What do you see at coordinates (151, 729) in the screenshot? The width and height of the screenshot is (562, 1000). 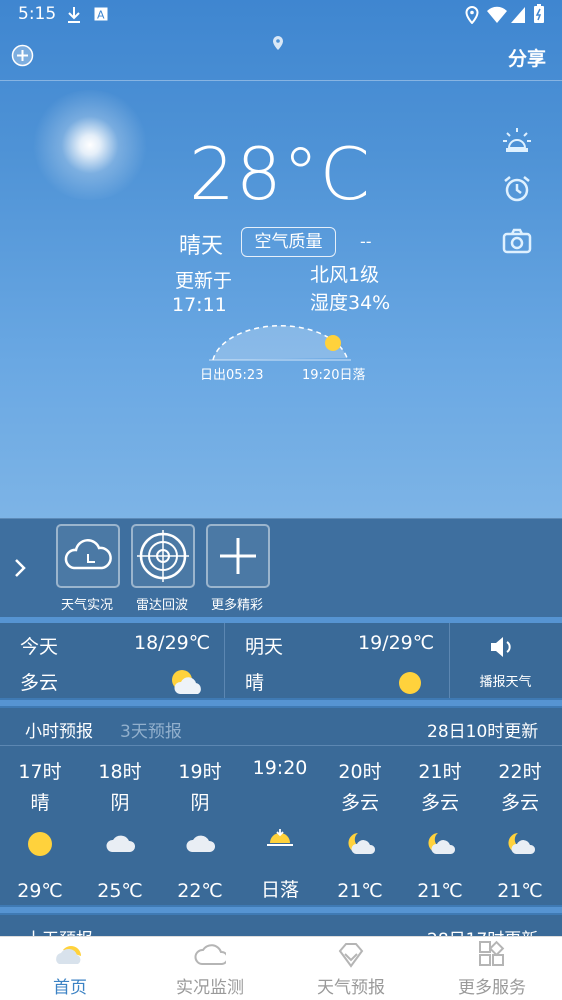 I see `tab-3day: 3天预报` at bounding box center [151, 729].